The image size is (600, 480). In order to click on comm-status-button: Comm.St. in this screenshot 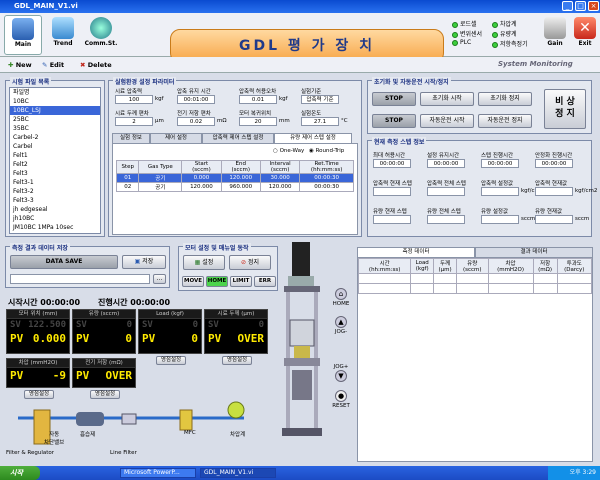, I will do `click(101, 35)`.